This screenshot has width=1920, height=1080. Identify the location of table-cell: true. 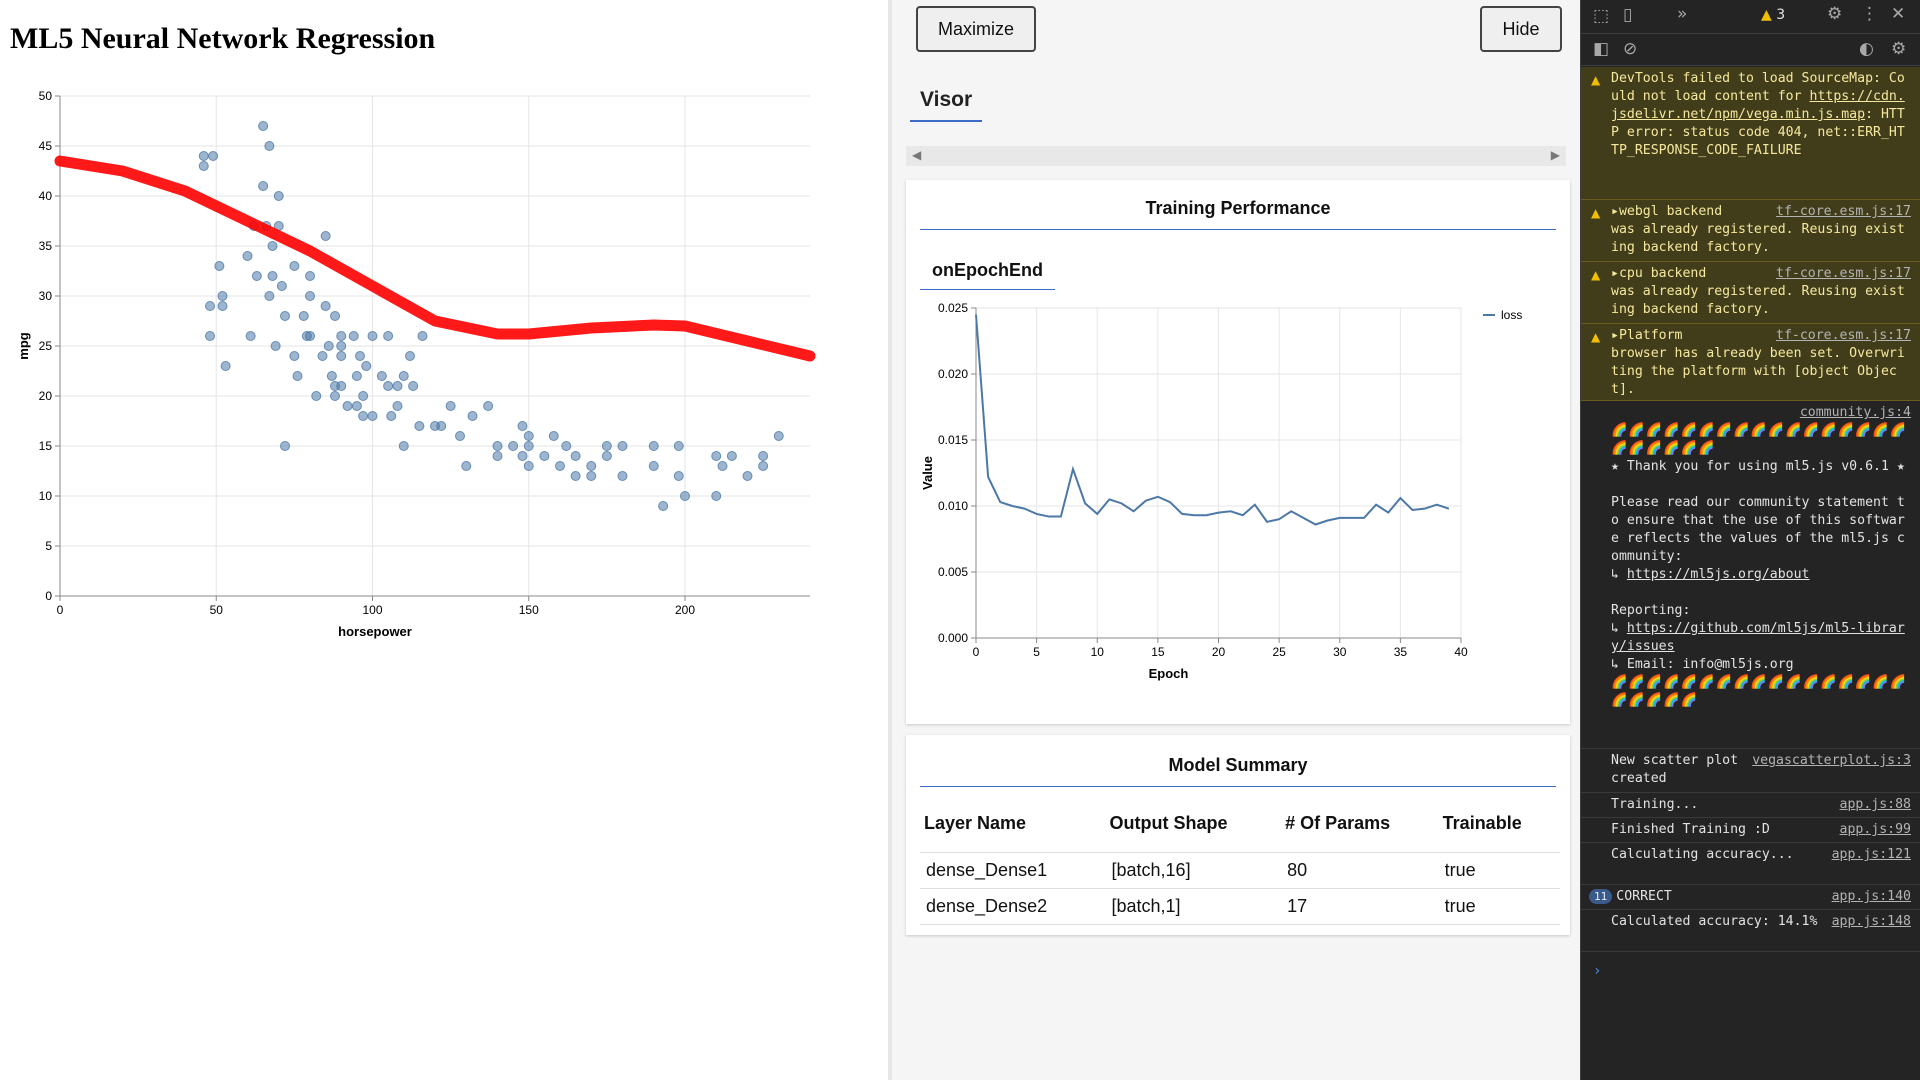
(1499, 906).